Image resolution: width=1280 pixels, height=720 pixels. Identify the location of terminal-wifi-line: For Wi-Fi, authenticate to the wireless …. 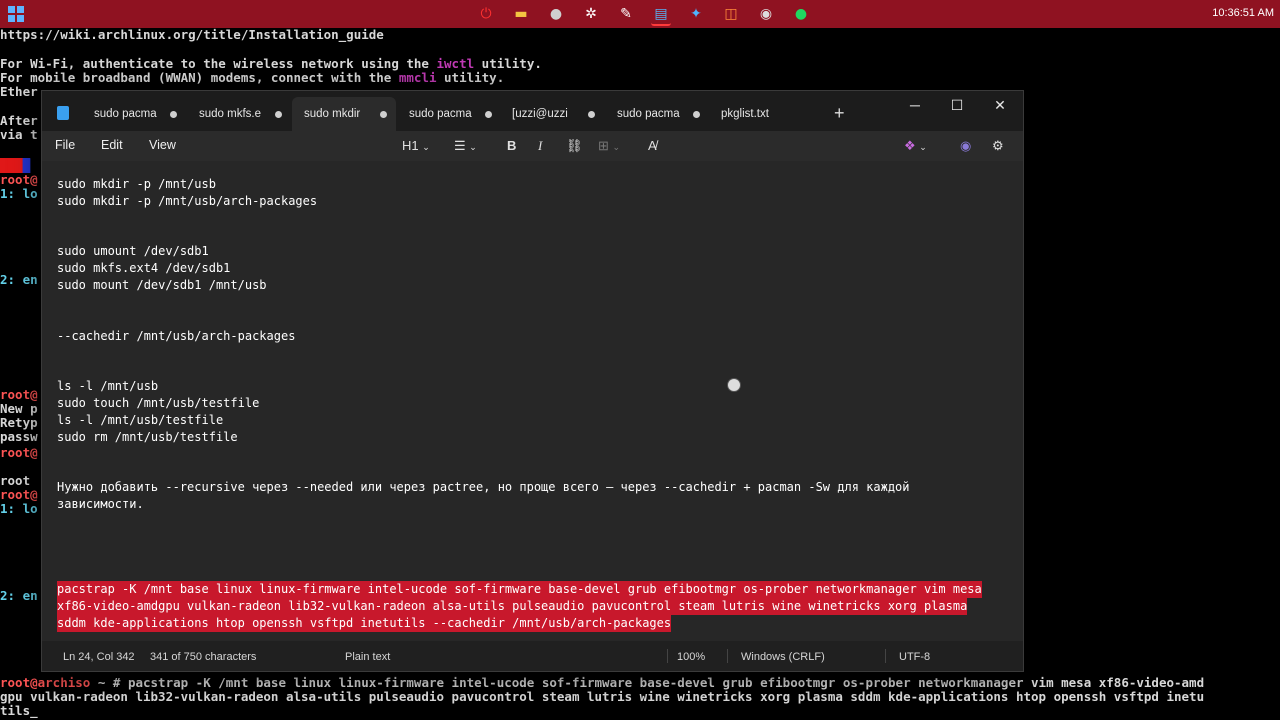
(271, 64).